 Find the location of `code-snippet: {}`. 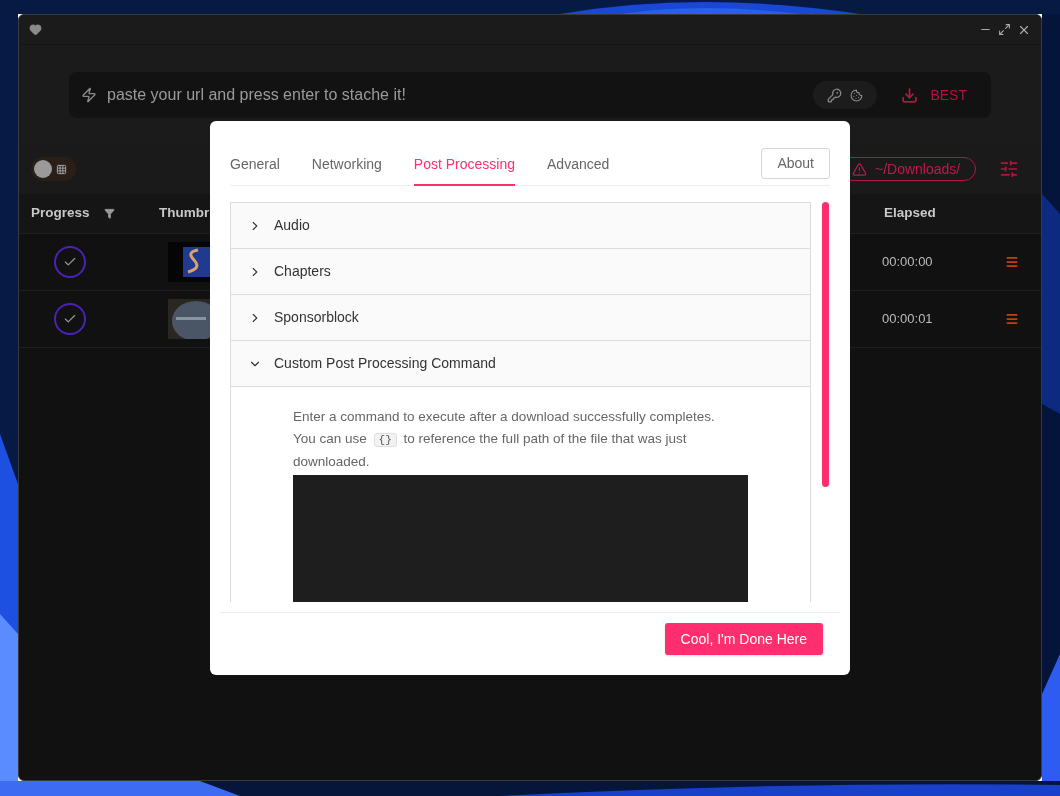

code-snippet: {} is located at coordinates (385, 440).